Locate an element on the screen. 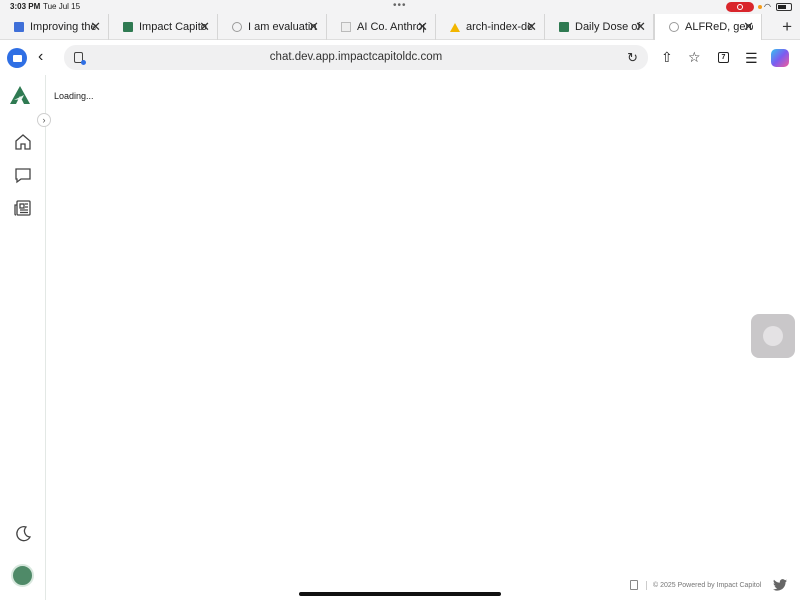  tab-title: Improving the is located at coordinates (63, 27).